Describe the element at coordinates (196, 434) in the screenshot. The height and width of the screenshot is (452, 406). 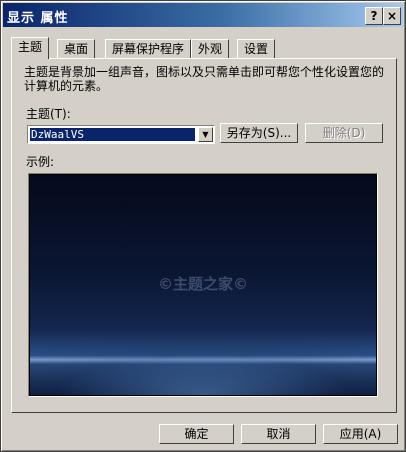
I see `ok-button: 确定` at that location.